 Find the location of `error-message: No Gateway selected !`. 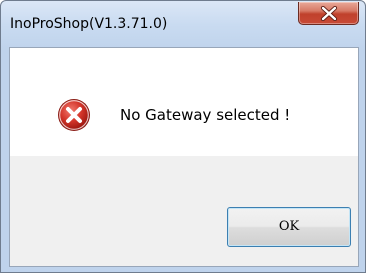

error-message: No Gateway selected ! is located at coordinates (205, 115).